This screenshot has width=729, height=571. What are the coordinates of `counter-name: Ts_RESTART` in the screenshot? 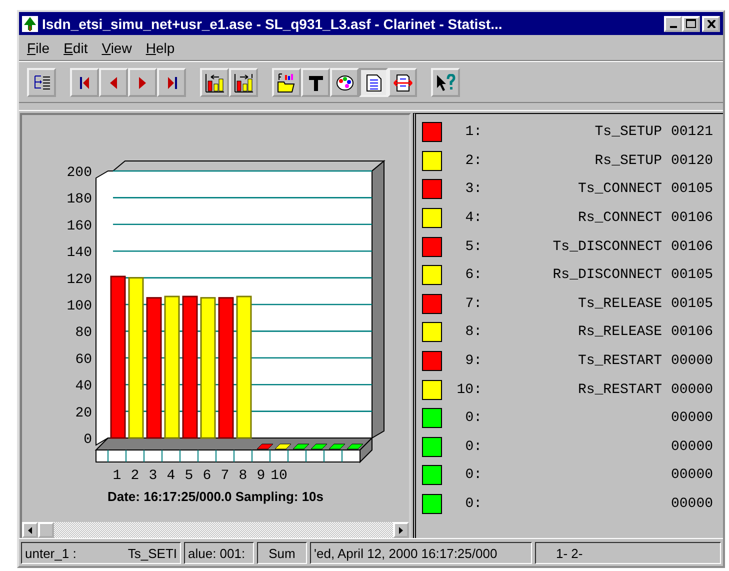 It's located at (620, 361).